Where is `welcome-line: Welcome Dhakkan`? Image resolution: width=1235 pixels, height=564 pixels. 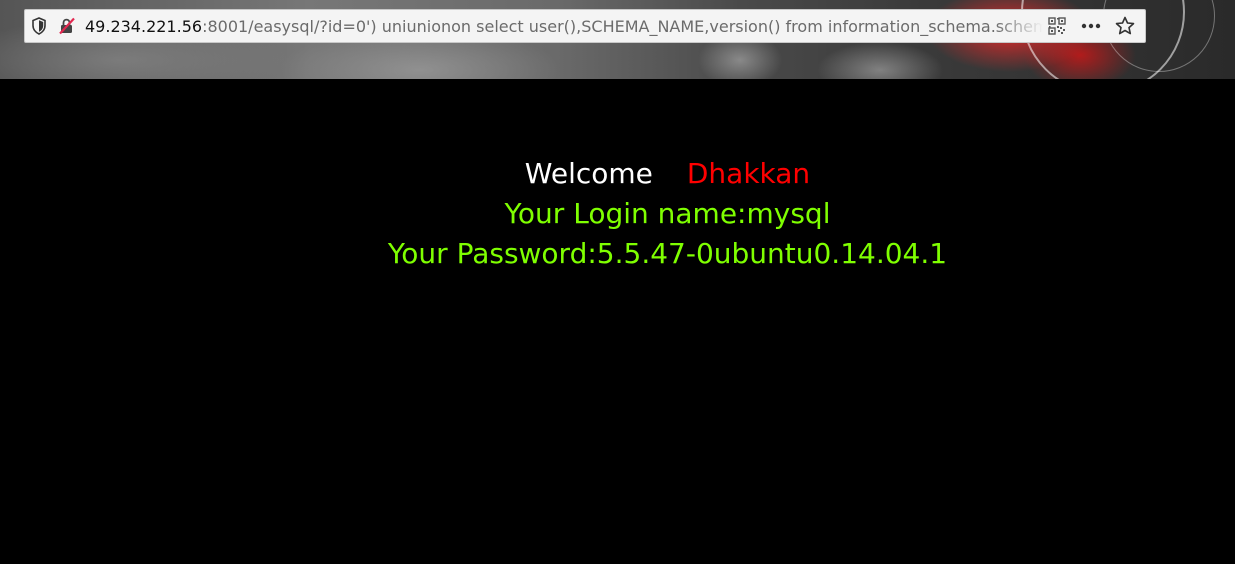 welcome-line: Welcome Dhakkan is located at coordinates (642, 174).